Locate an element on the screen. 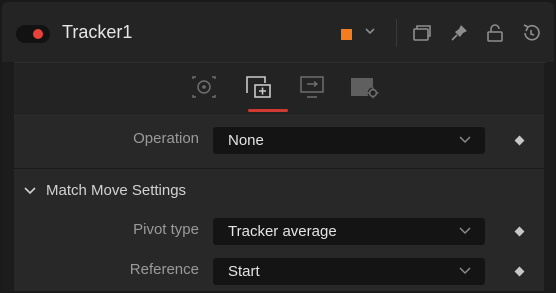 The image size is (556, 293). reference-label: Reference is located at coordinates (164, 269).